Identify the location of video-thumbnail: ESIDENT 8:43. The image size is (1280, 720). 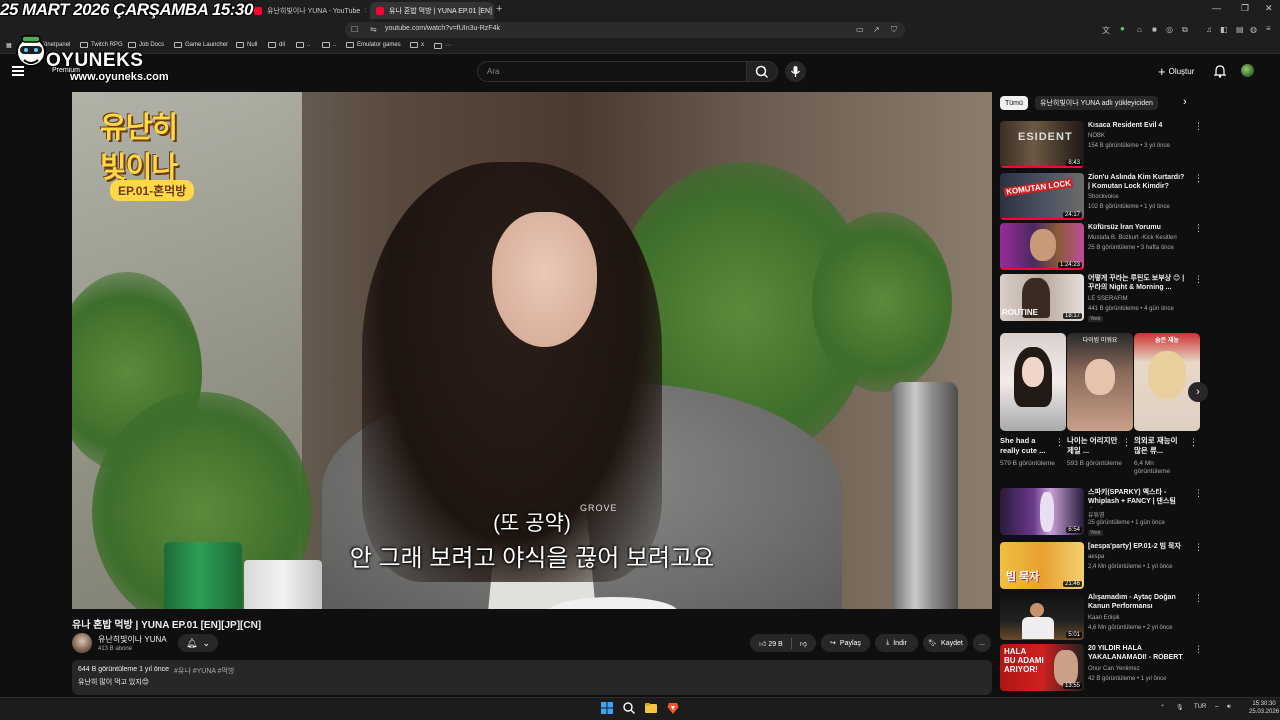
(1042, 144).